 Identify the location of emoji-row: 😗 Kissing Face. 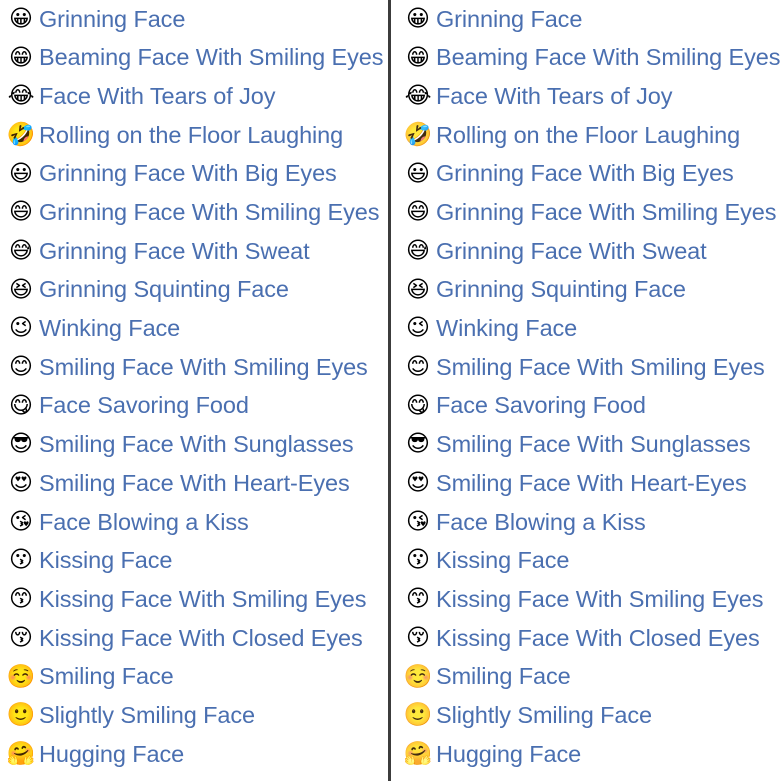
(592, 561).